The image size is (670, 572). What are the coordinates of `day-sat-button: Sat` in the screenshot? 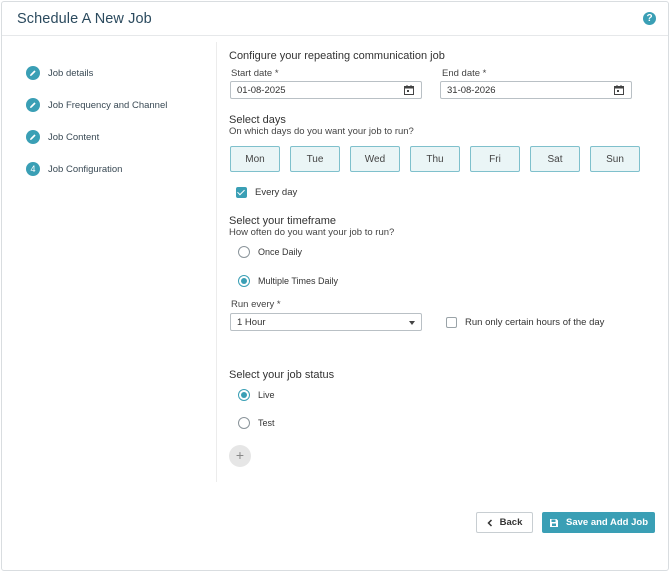 It's located at (555, 159).